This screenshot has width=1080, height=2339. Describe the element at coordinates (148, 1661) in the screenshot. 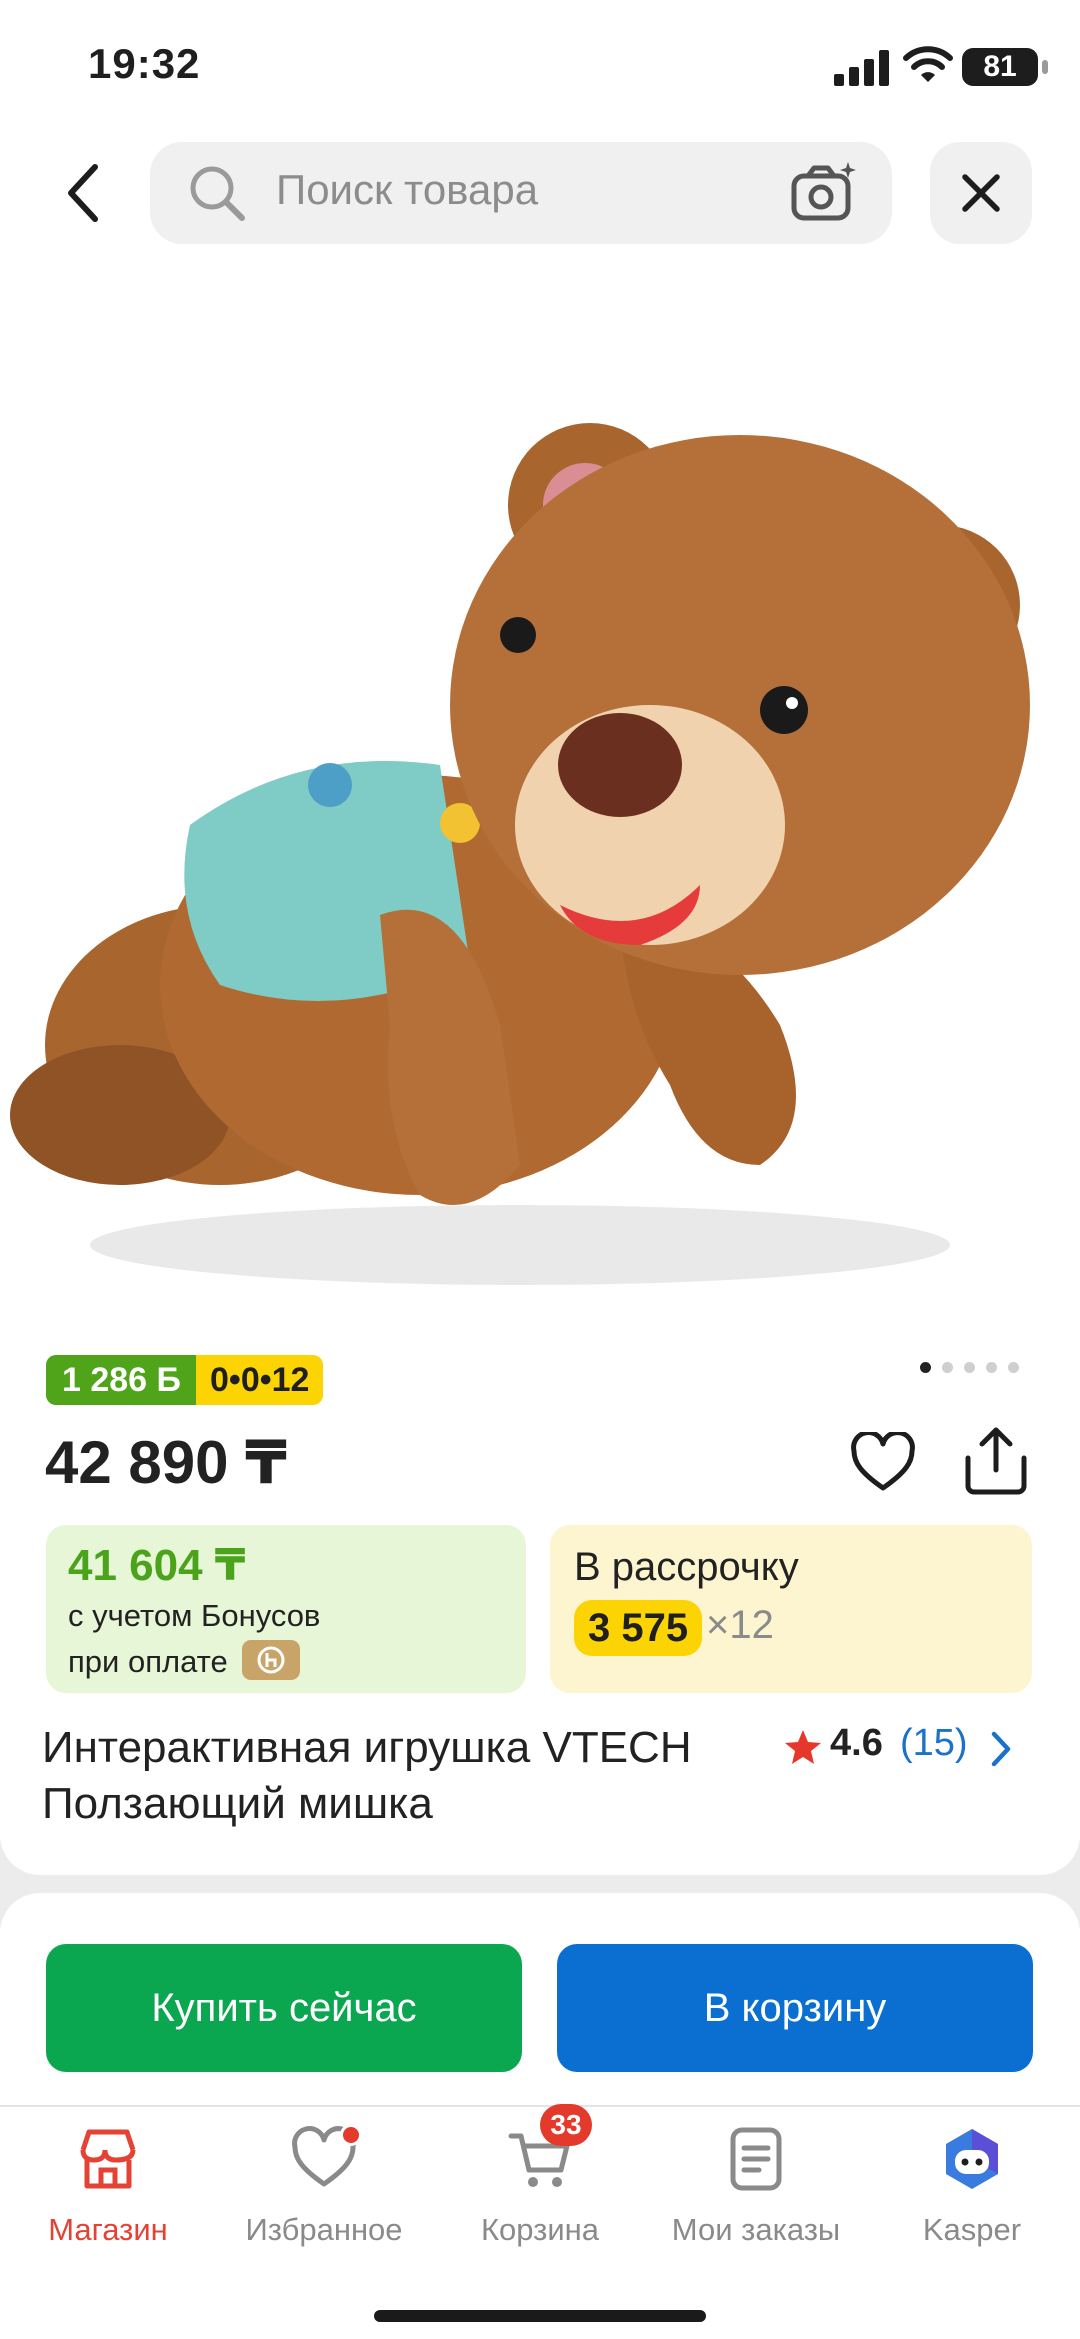

I see `bonus-payment-note: при оплате` at that location.